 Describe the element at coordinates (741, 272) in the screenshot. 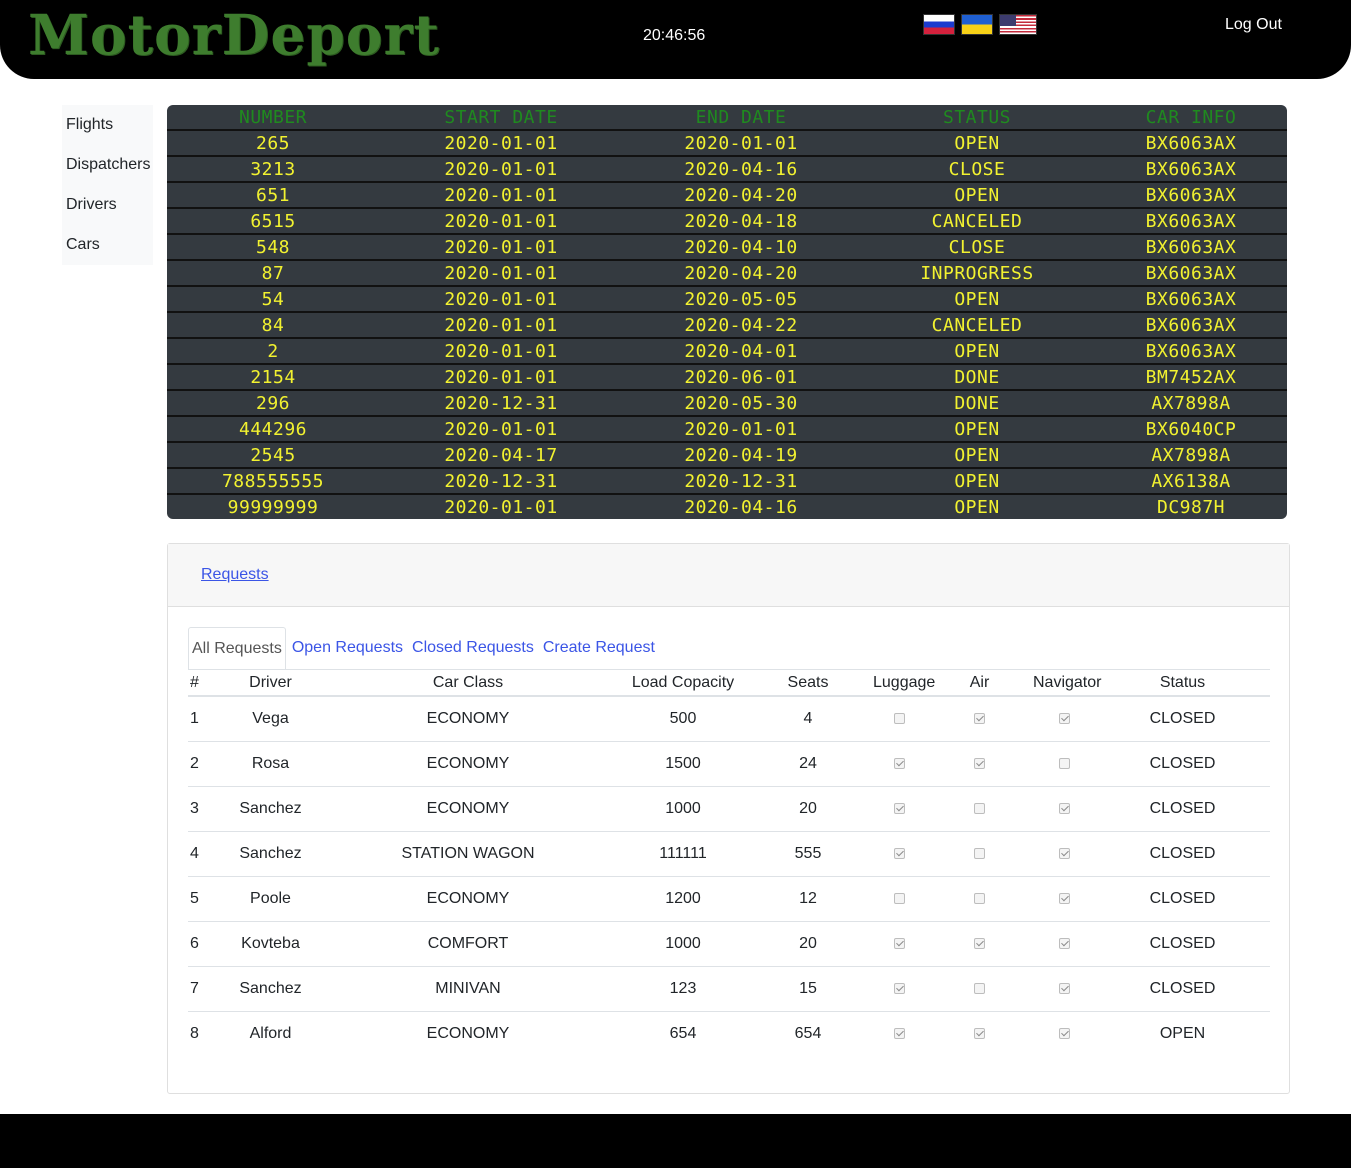

I see `flight-end-date: 2020-04-20` at that location.